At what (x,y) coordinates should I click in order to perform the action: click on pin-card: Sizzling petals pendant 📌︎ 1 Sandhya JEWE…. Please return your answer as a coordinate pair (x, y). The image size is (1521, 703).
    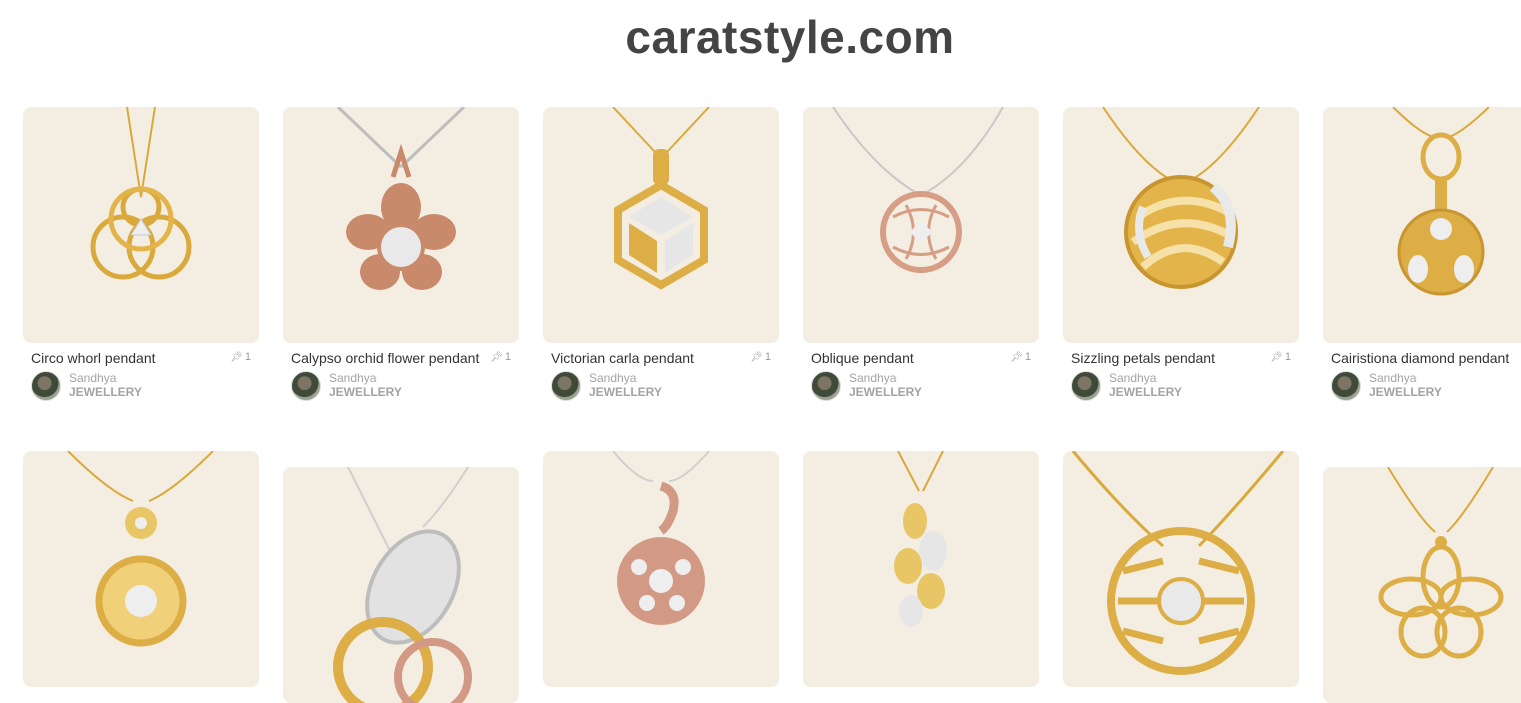
    Looking at the image, I should click on (1181, 254).